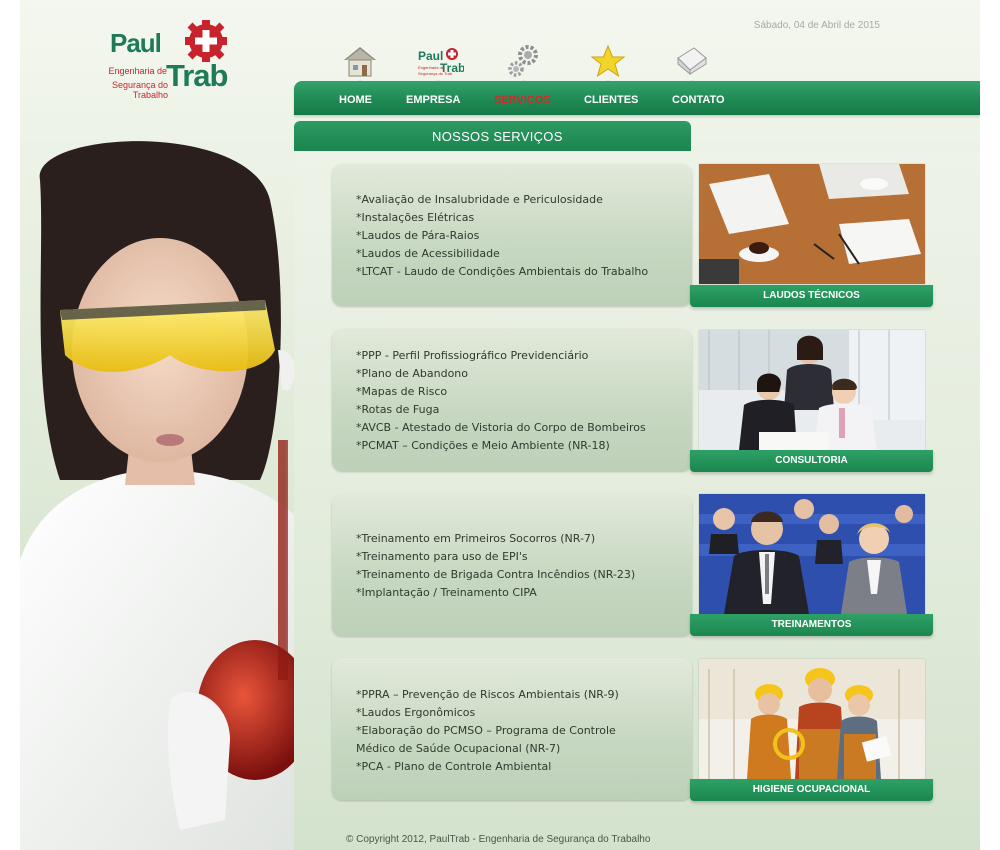  I want to click on section-title: NOSSOS SERVIÇOS, so click(497, 136).